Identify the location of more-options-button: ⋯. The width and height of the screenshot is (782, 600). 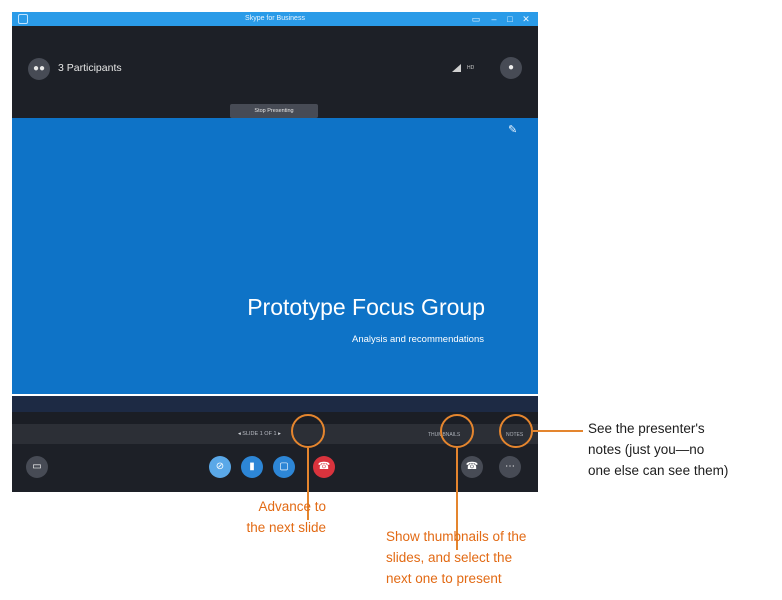
(510, 467).